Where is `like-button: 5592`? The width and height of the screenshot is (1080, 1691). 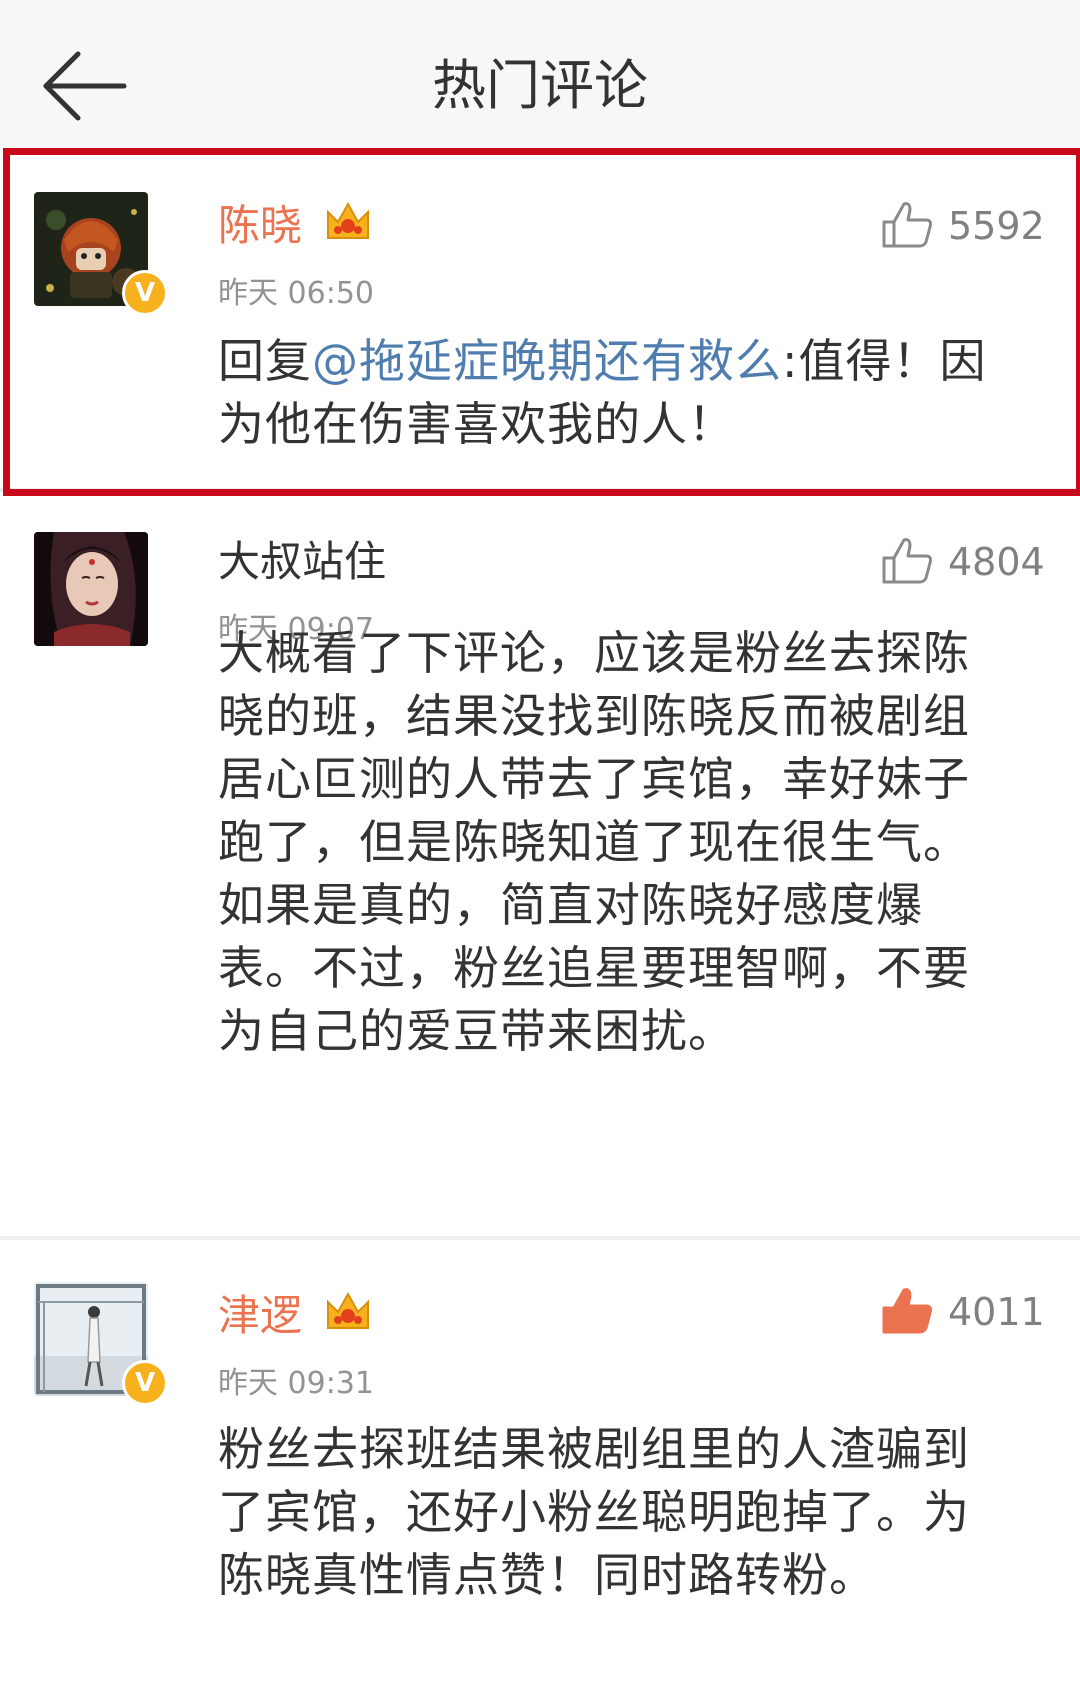 like-button: 5592 is located at coordinates (962, 226).